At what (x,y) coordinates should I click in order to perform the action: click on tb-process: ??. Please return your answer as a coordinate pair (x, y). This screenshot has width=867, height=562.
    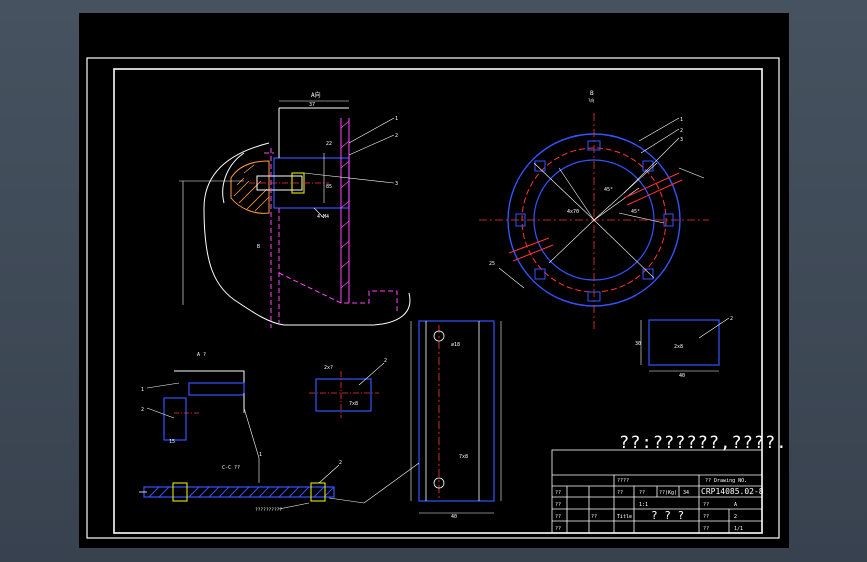
    Looking at the image, I should click on (558, 517).